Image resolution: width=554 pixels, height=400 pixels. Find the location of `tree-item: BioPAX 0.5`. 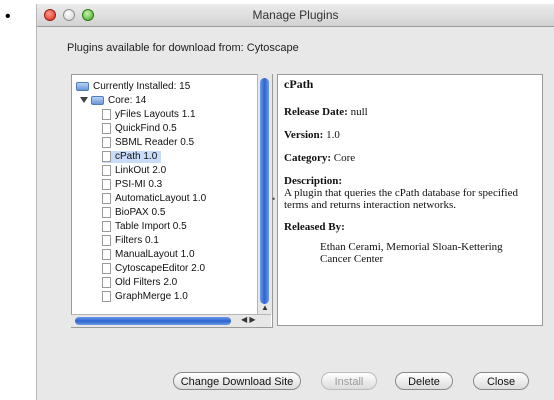

tree-item: BioPAX 0.5 is located at coordinates (133, 213).